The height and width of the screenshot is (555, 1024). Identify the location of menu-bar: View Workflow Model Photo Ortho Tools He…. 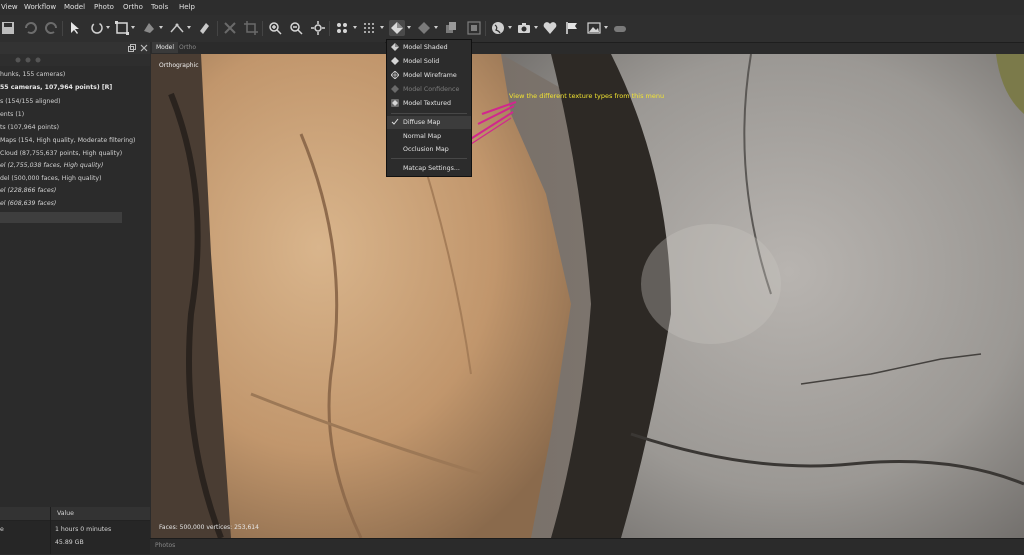
(512, 7).